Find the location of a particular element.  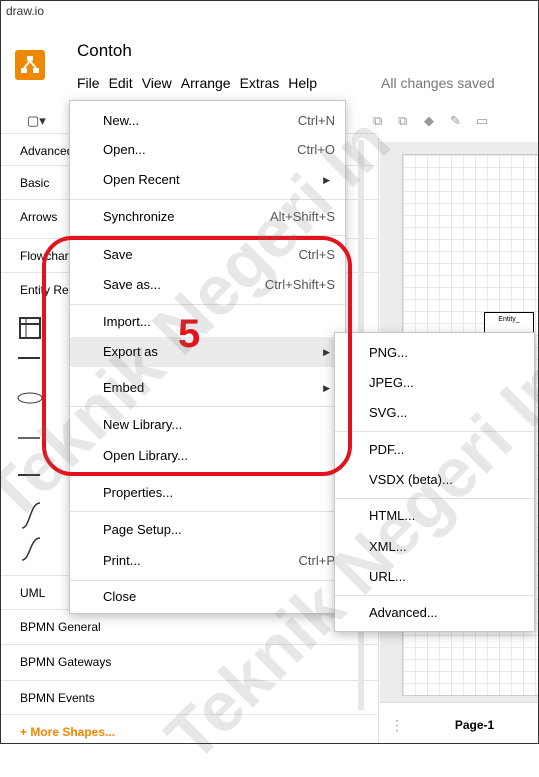

menu-edit: Edit is located at coordinates (121, 83).